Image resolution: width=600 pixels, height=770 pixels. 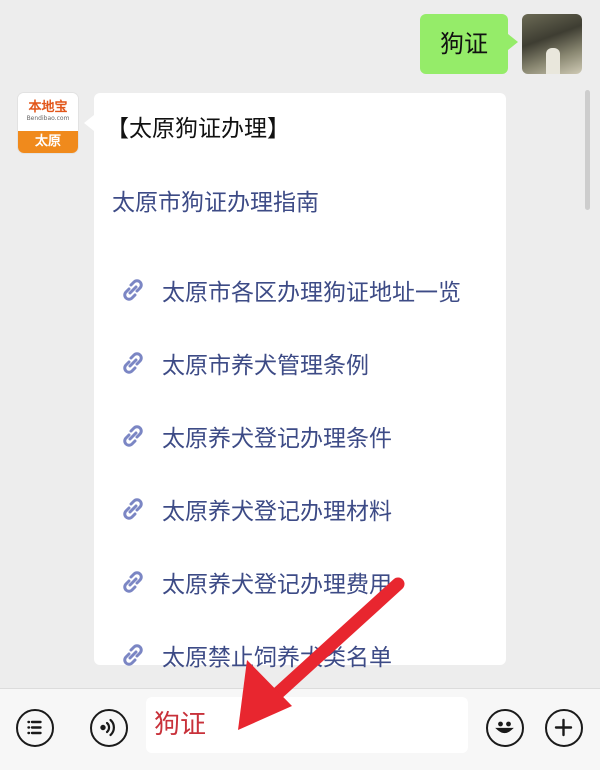 I want to click on link-label: 太原养犬登记办理费用, so click(x=277, y=584).